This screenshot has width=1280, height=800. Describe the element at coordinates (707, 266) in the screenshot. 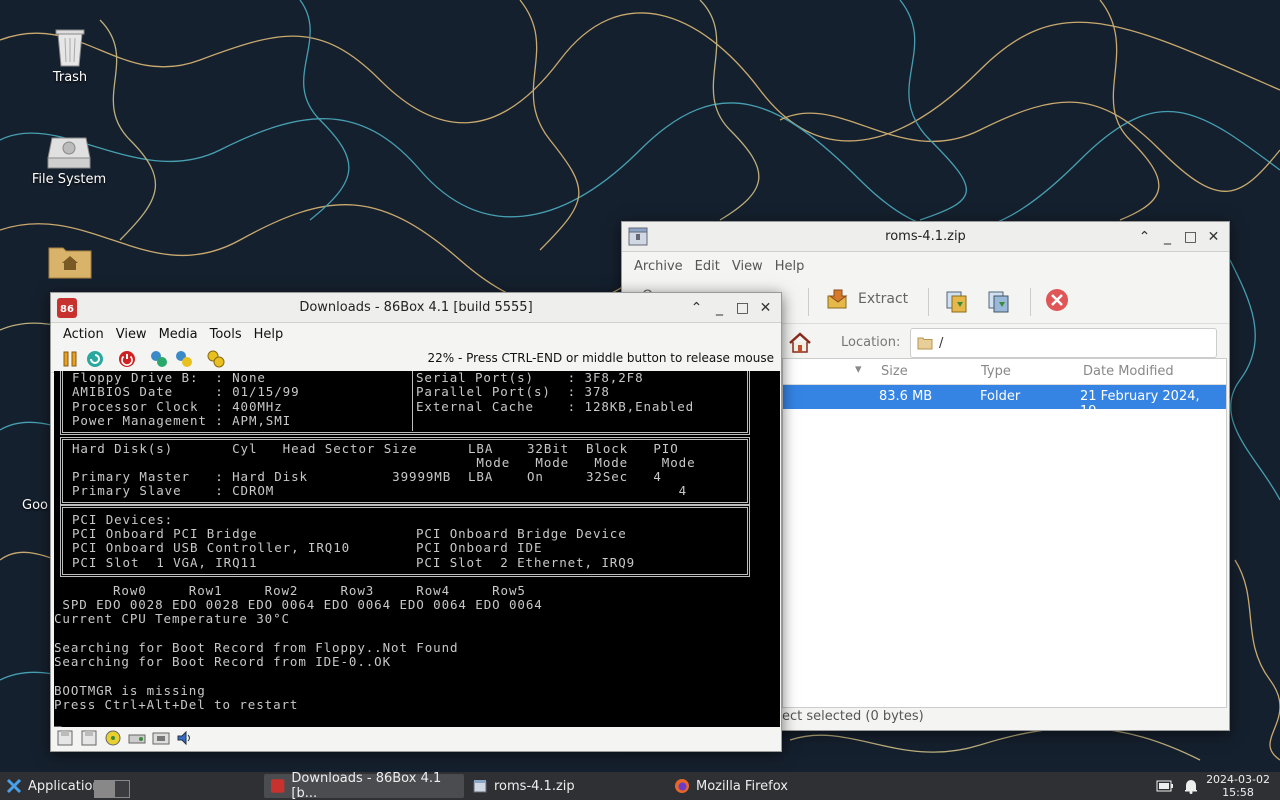

I see `menu-edit: Edit` at that location.